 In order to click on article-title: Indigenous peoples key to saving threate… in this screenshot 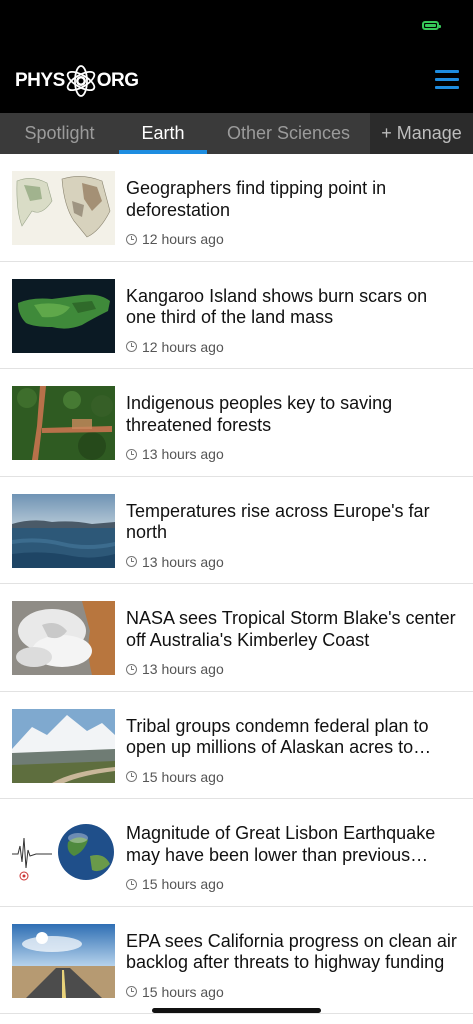, I will do `click(259, 414)`.